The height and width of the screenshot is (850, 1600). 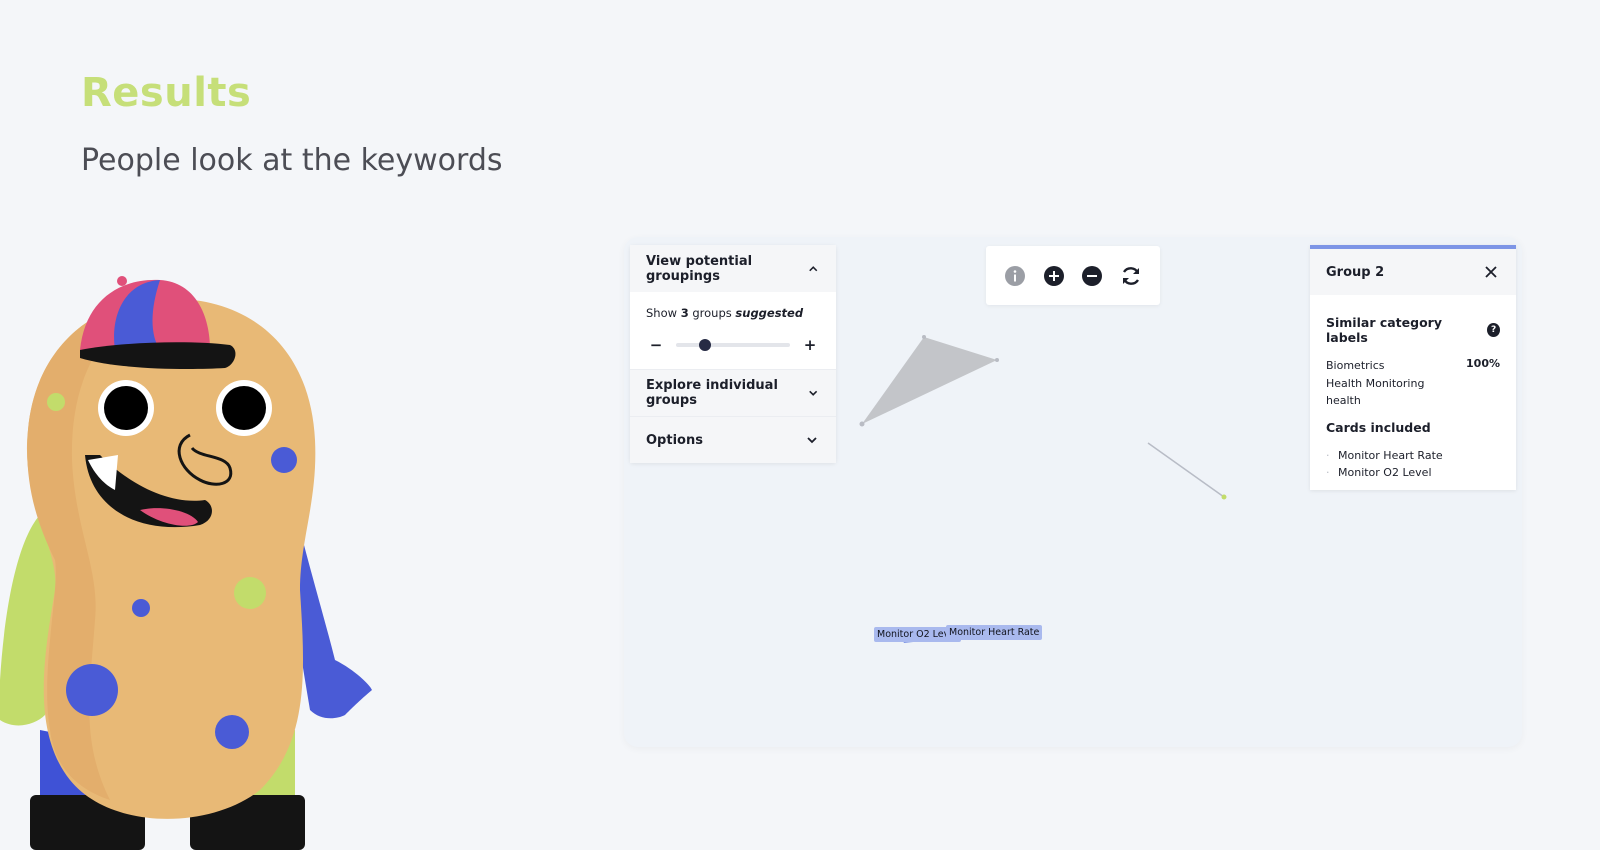 I want to click on category-label: Health Monitoring, so click(x=1375, y=383).